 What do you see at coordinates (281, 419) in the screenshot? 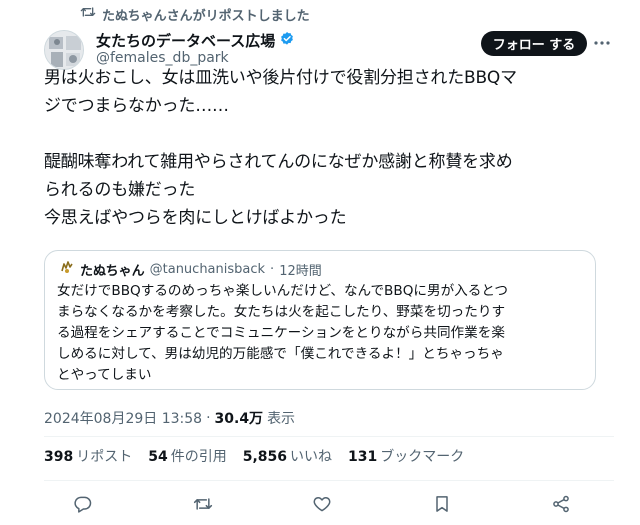
I see `view-label: 表示` at bounding box center [281, 419].